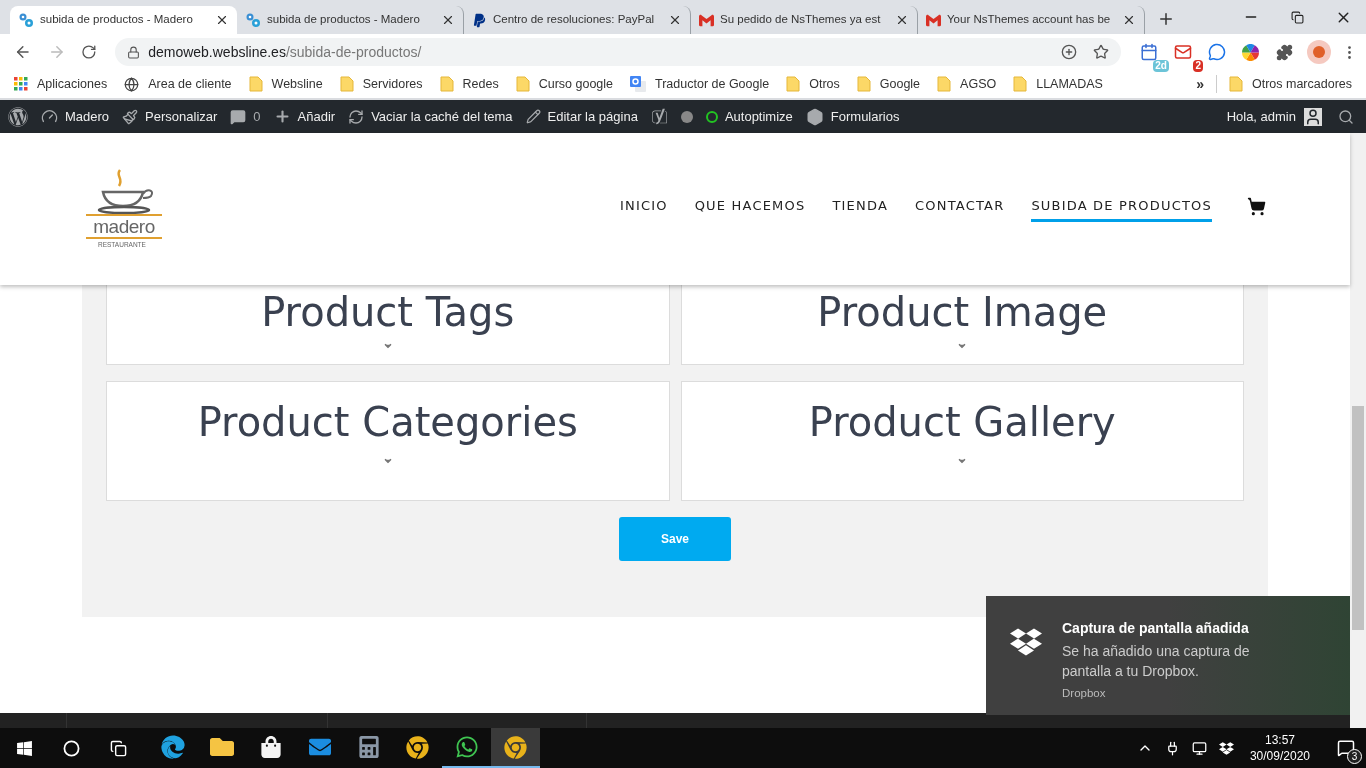 This screenshot has height=768, width=1366. Describe the element at coordinates (124, 227) in the screenshot. I see `logo-name: madero` at that location.